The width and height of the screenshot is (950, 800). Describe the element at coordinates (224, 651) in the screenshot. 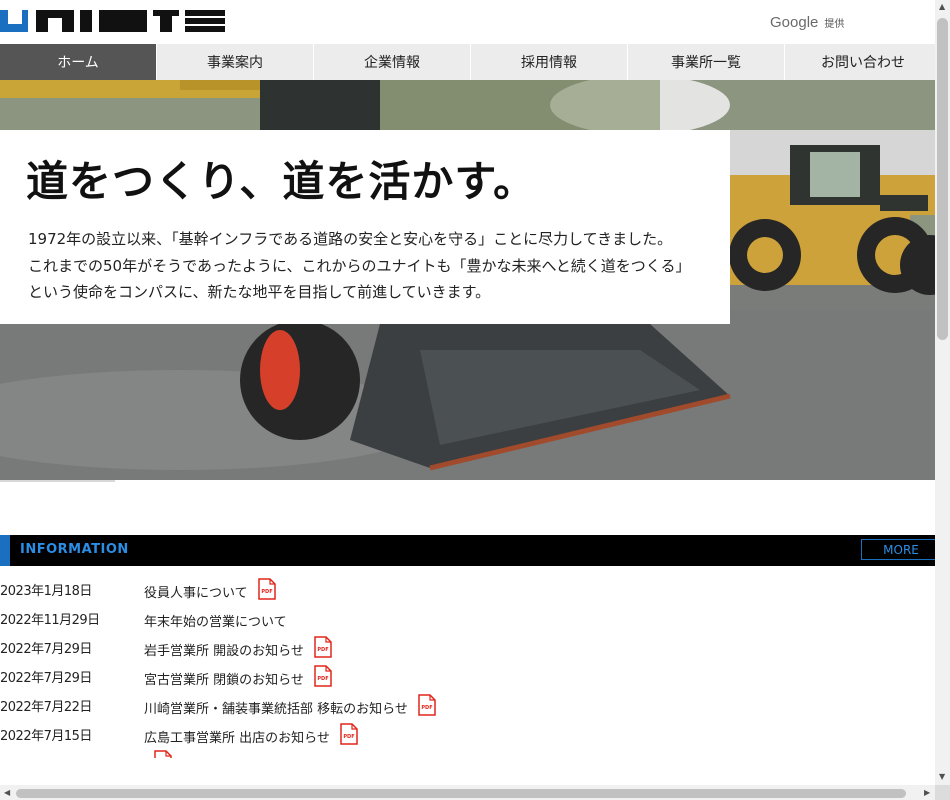

I see `news-title-text: 岩手営業所 開設のお知らせ` at that location.